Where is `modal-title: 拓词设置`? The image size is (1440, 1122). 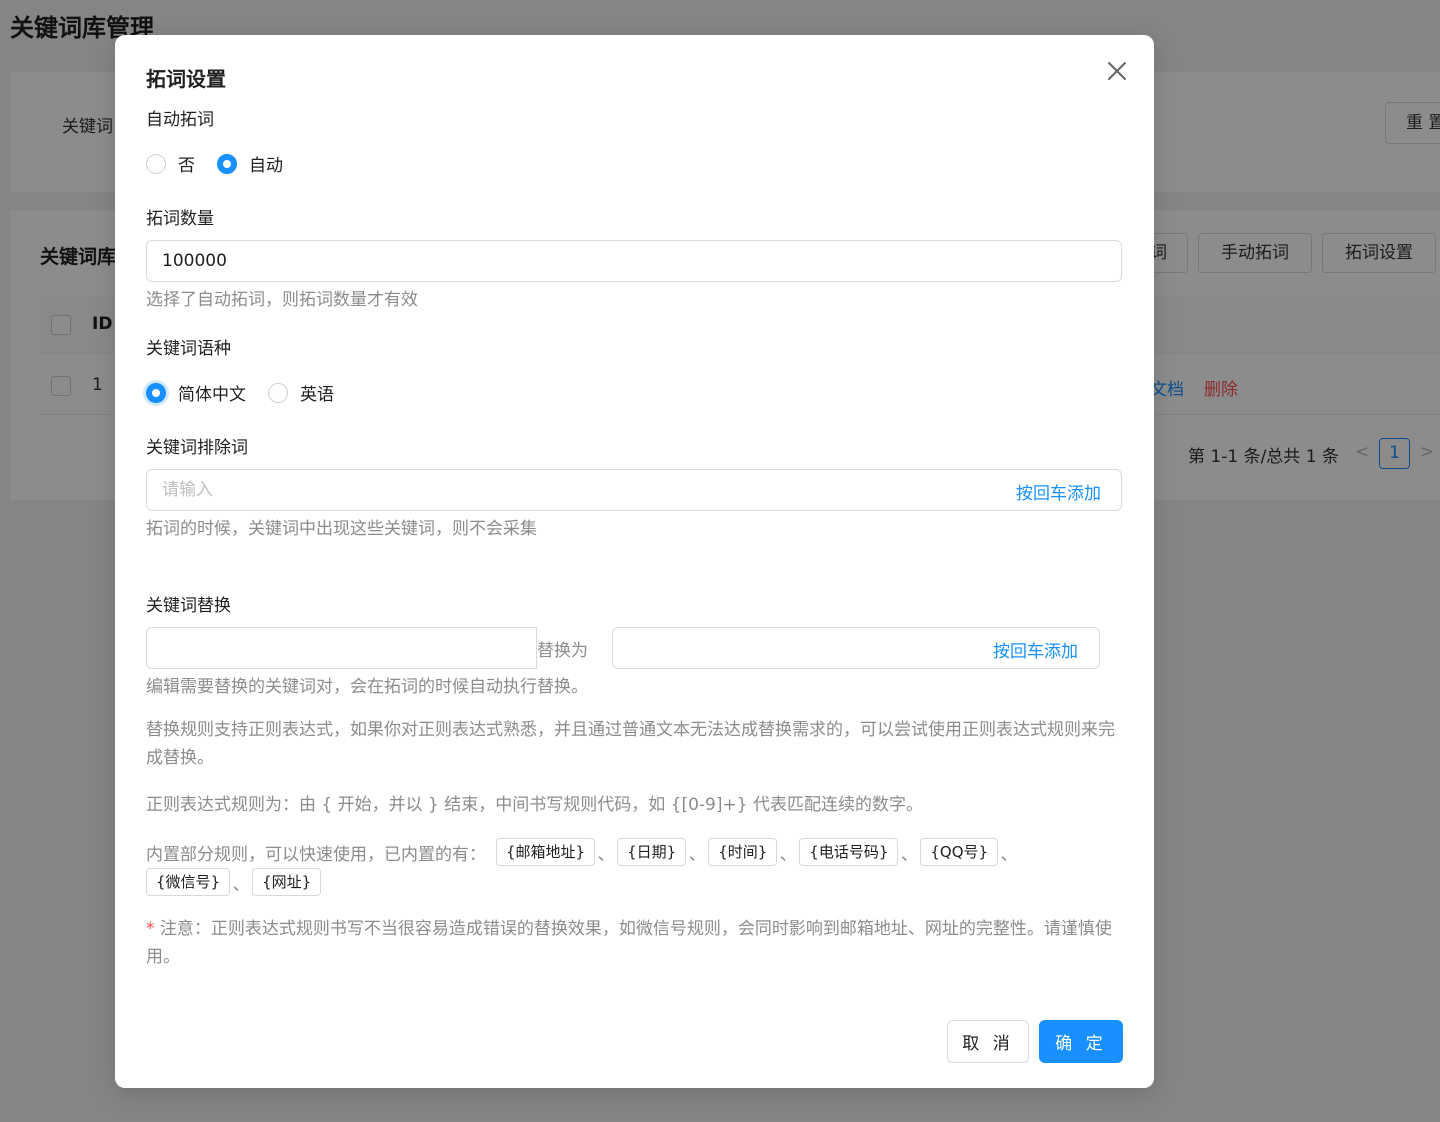
modal-title: 拓词设置 is located at coordinates (186, 79).